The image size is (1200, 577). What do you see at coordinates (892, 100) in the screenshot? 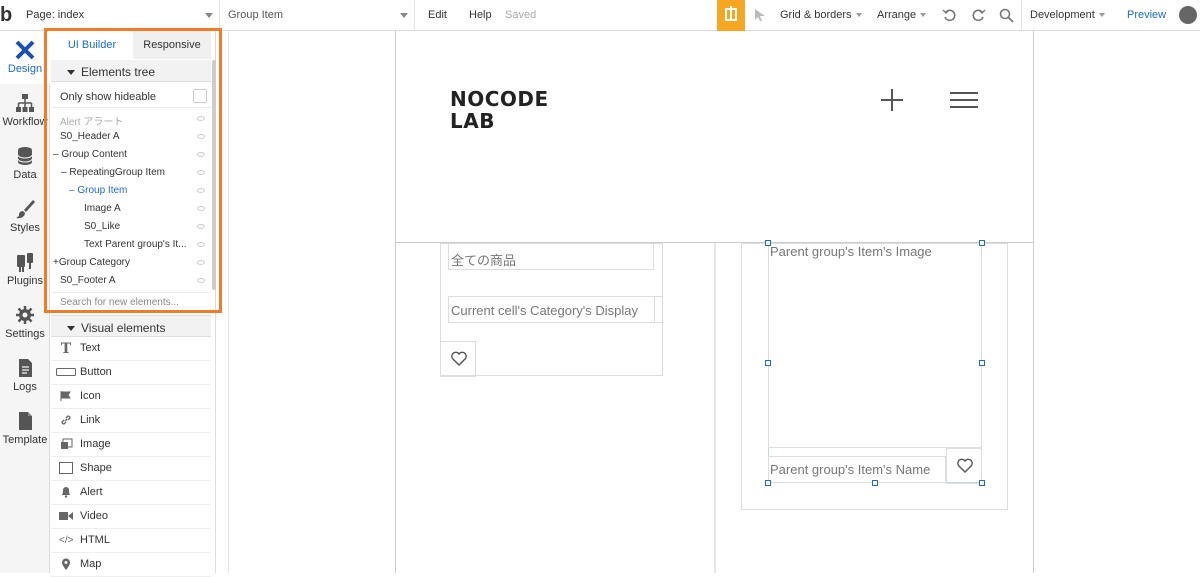
I see `plus-icon` at bounding box center [892, 100].